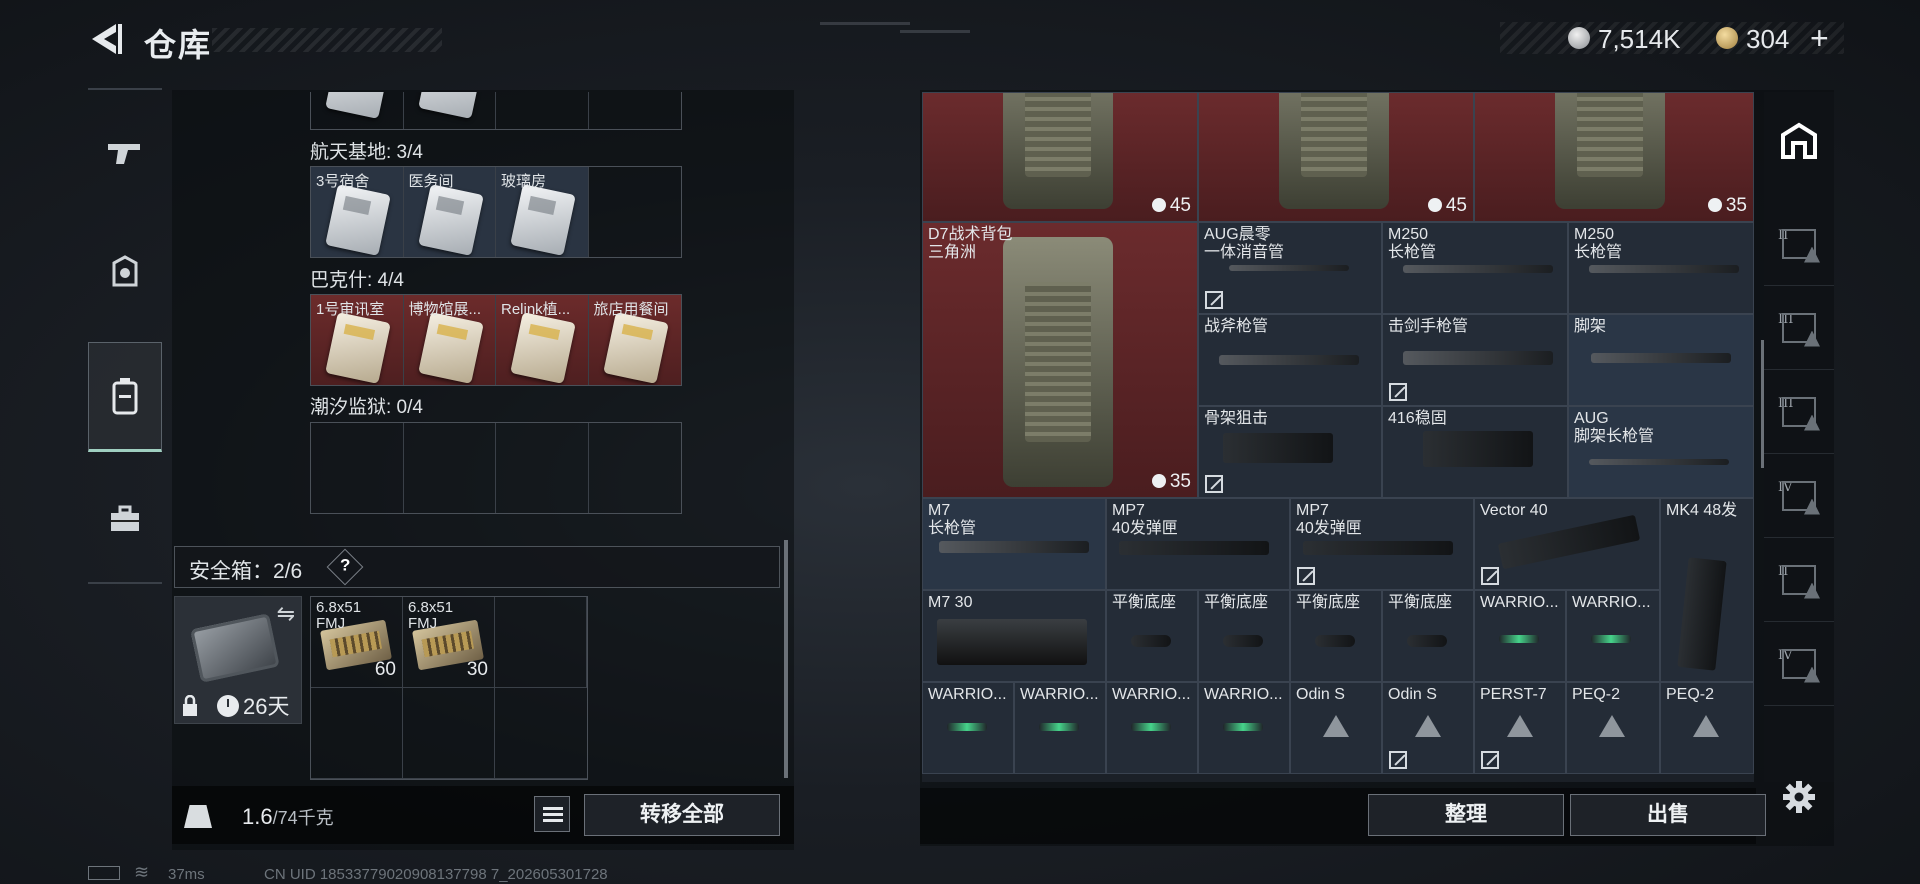 This screenshot has width=1920, height=884. What do you see at coordinates (266, 706) in the screenshot?
I see `remaining-days: 26天` at bounding box center [266, 706].